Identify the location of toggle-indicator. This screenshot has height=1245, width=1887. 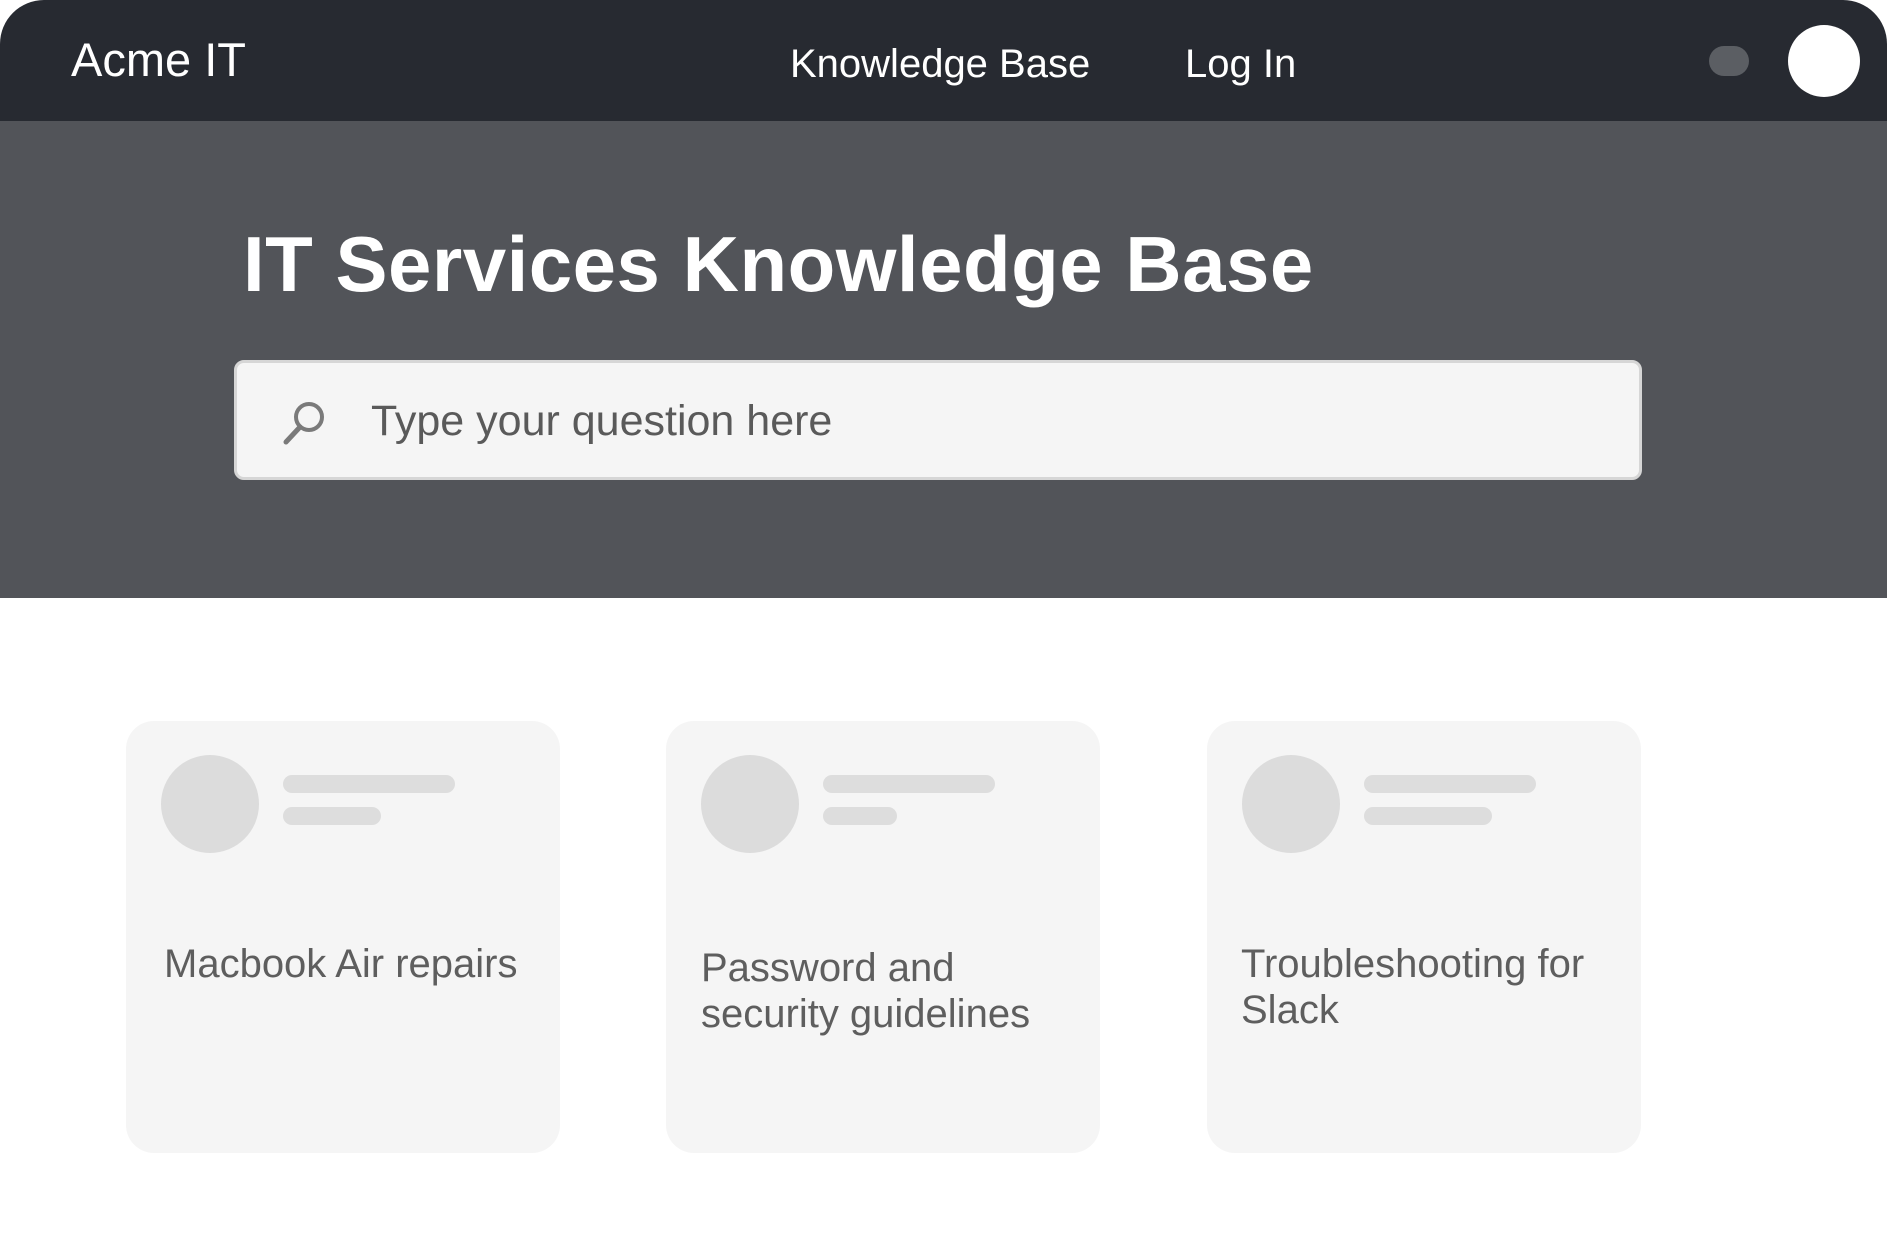
(1729, 61).